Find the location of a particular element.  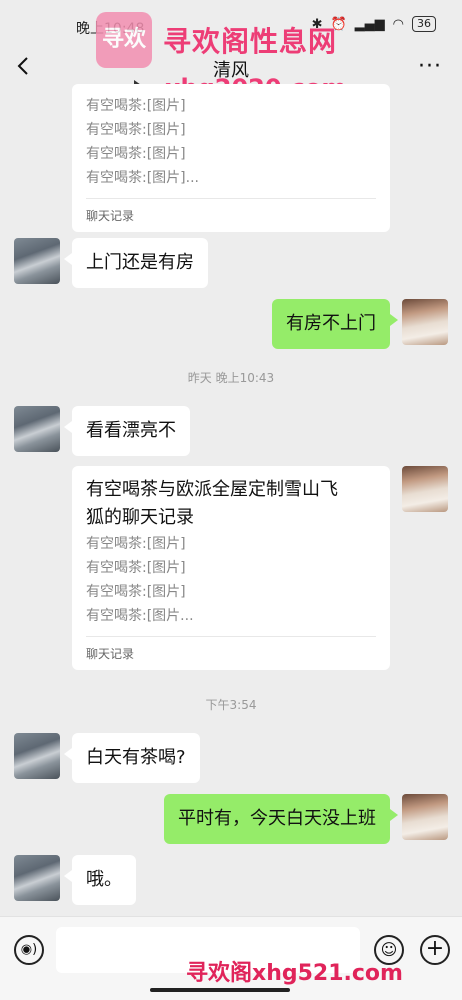

message-bubble: 上门还是有房 is located at coordinates (136, 263).